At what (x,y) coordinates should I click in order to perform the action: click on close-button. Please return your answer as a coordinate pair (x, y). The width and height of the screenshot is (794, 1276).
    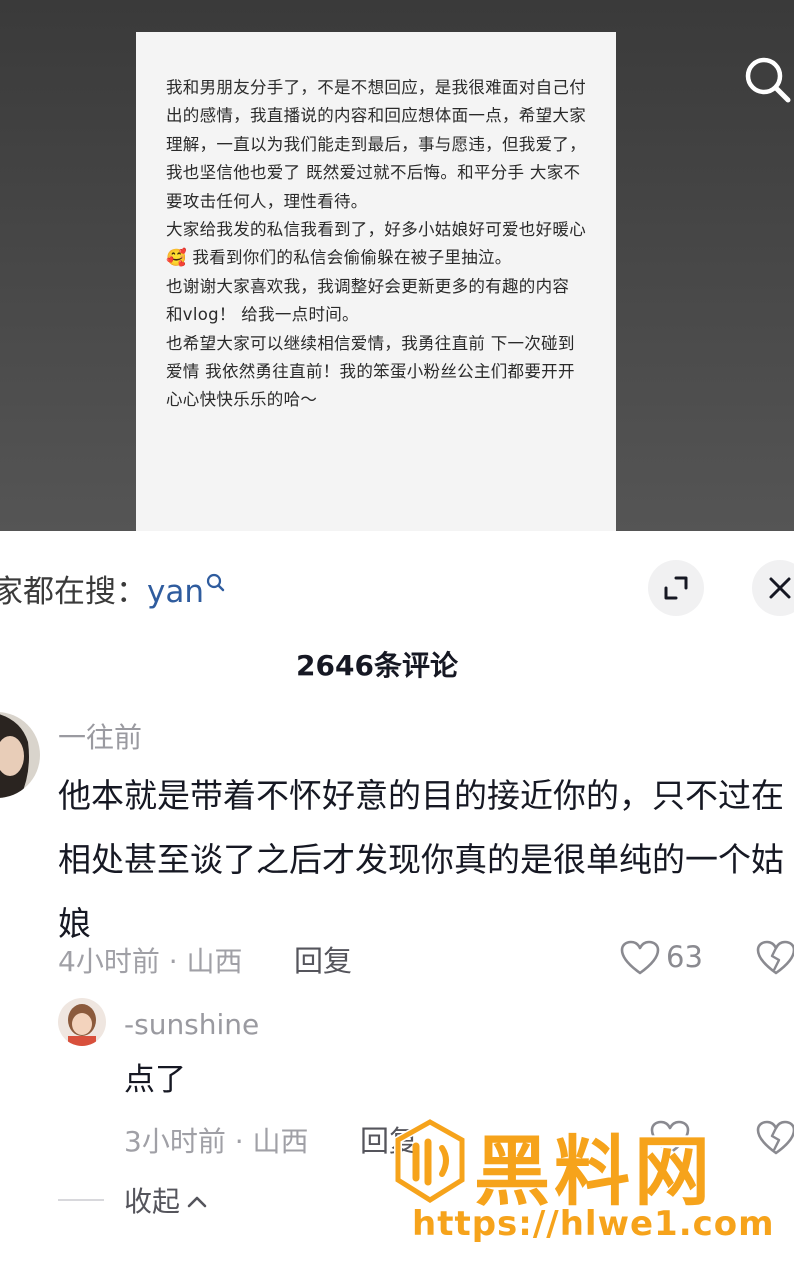
    Looking at the image, I should click on (773, 588).